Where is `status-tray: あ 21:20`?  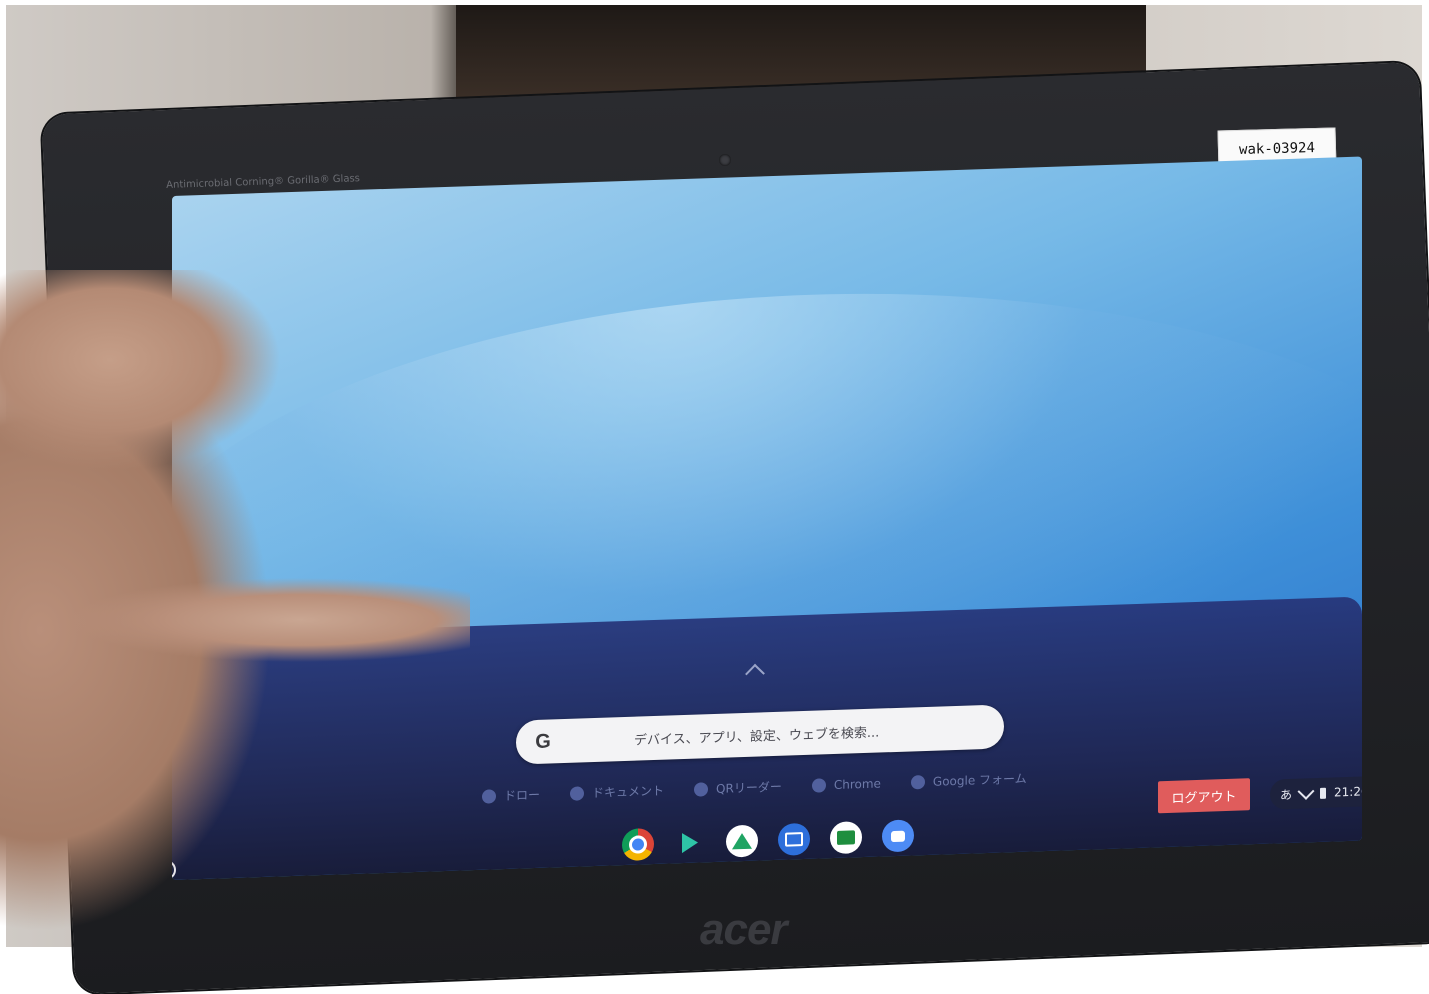 status-tray: あ 21:20 is located at coordinates (1316, 792).